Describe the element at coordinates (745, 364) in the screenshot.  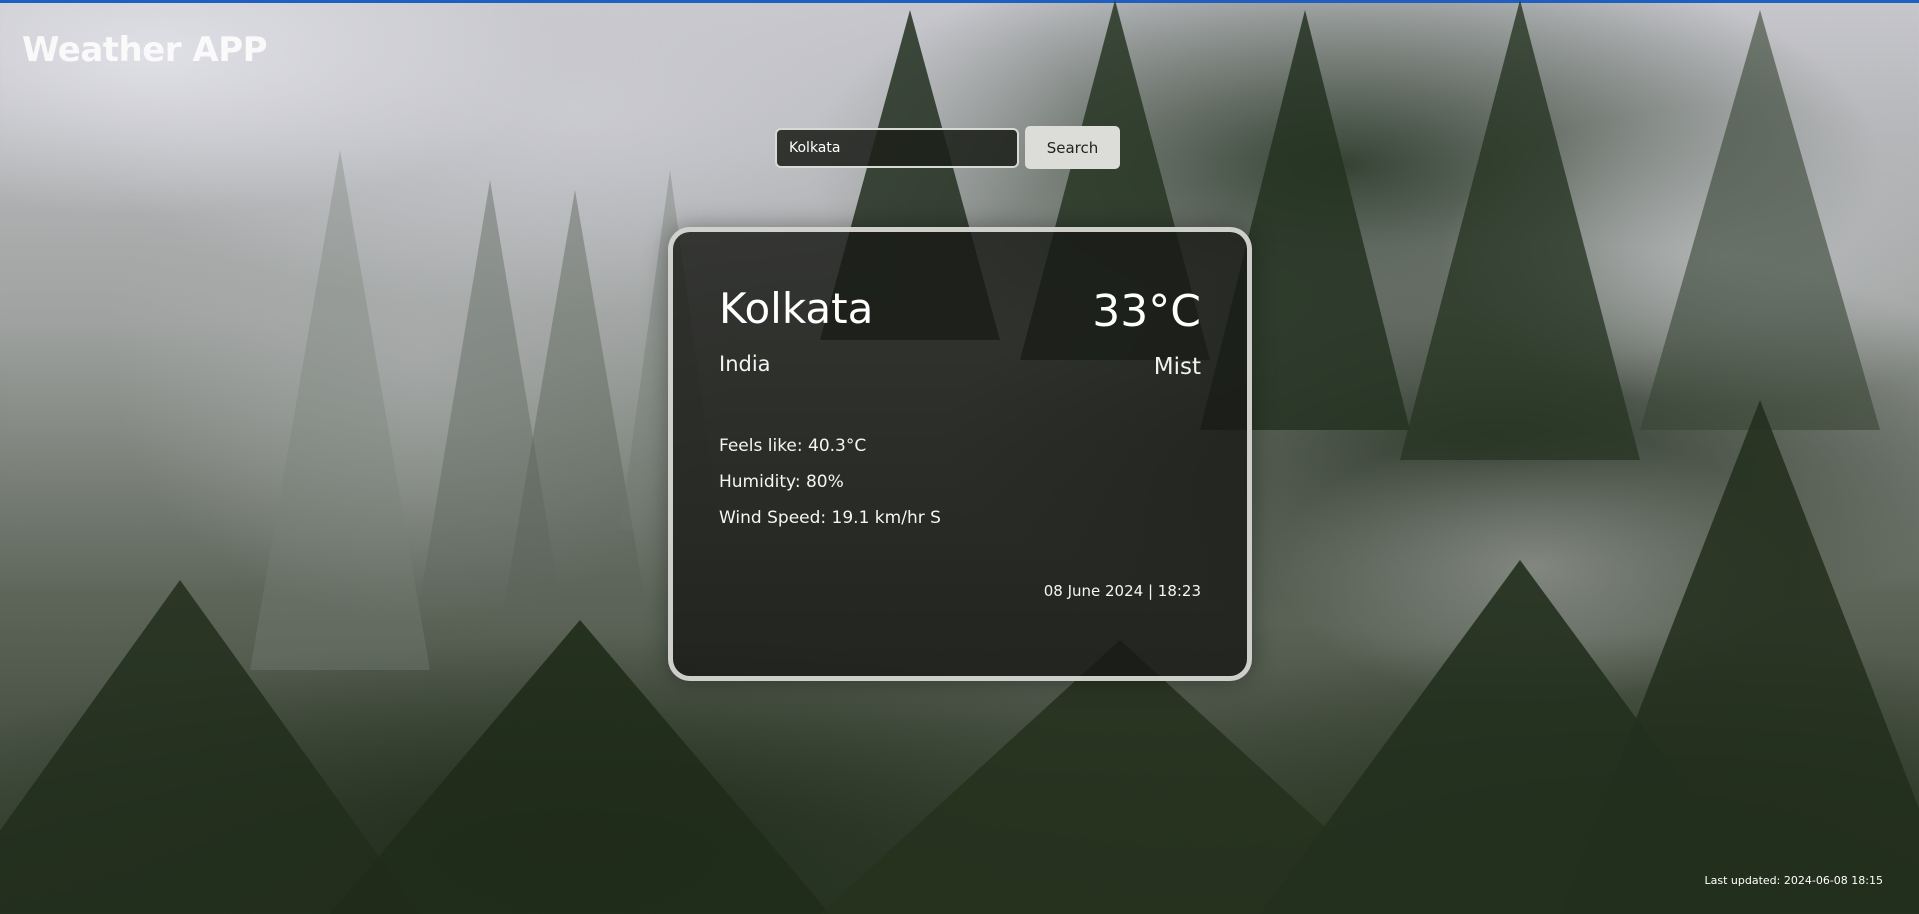
I see `country-name: India` at that location.